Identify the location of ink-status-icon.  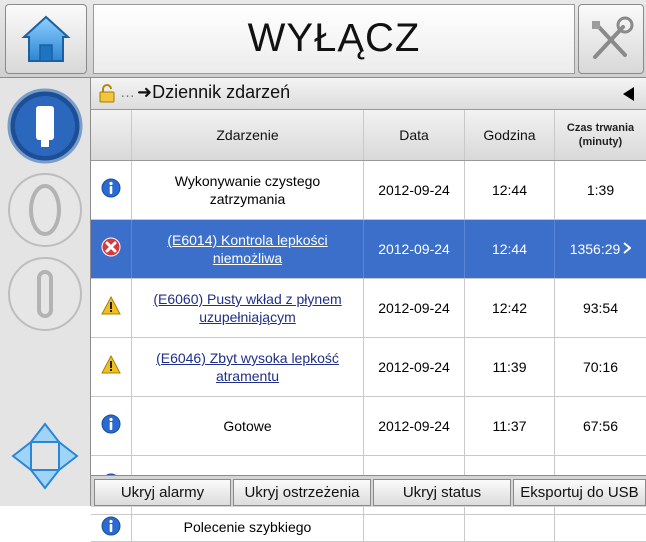
(45, 126).